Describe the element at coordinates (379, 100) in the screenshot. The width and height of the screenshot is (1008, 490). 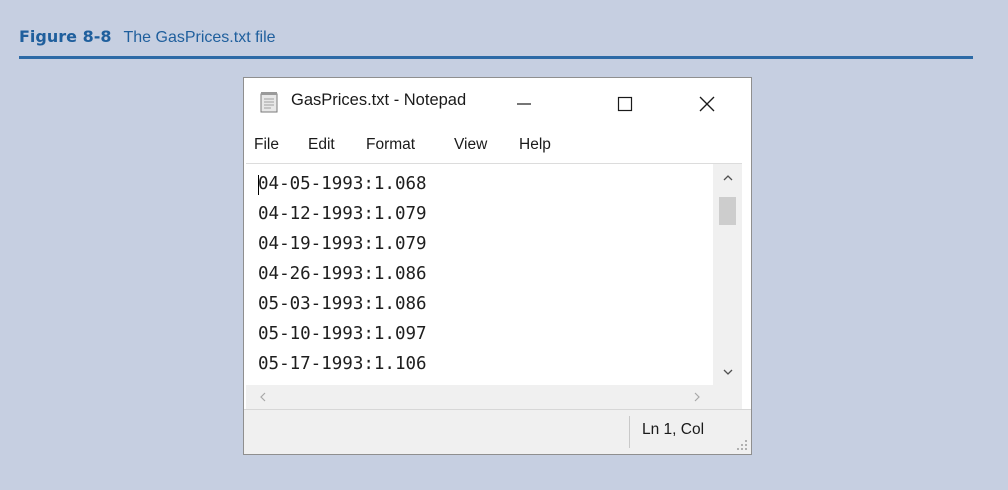
I see `window-title: GasPrices.txt - Notepad` at that location.